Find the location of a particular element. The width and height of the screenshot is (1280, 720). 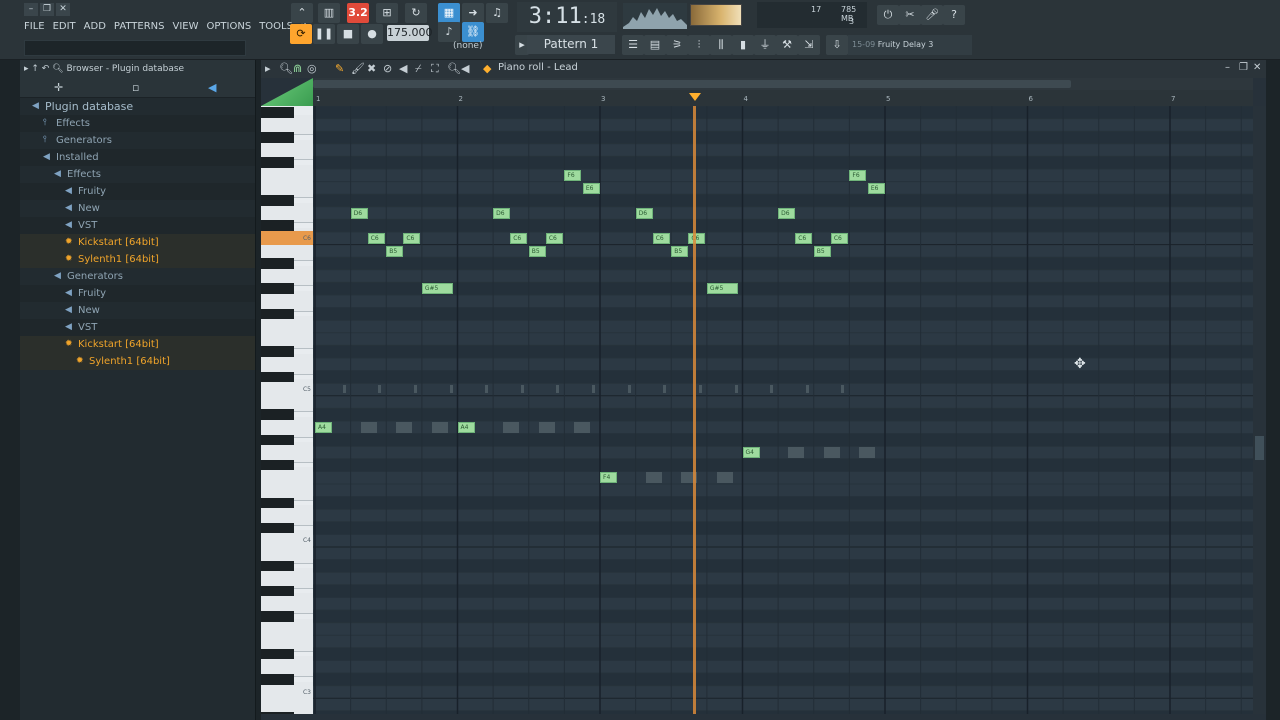

browser-item: ◀︎ Effects is located at coordinates (137, 174).